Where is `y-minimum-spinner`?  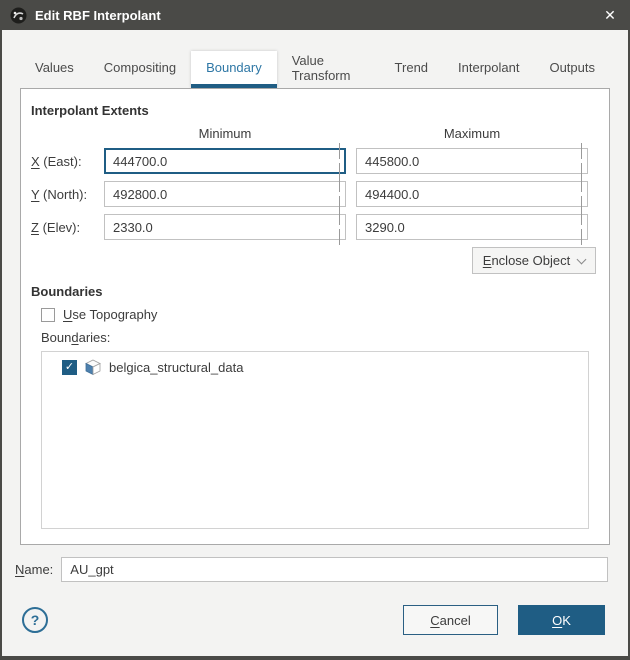 y-minimum-spinner is located at coordinates (339, 194).